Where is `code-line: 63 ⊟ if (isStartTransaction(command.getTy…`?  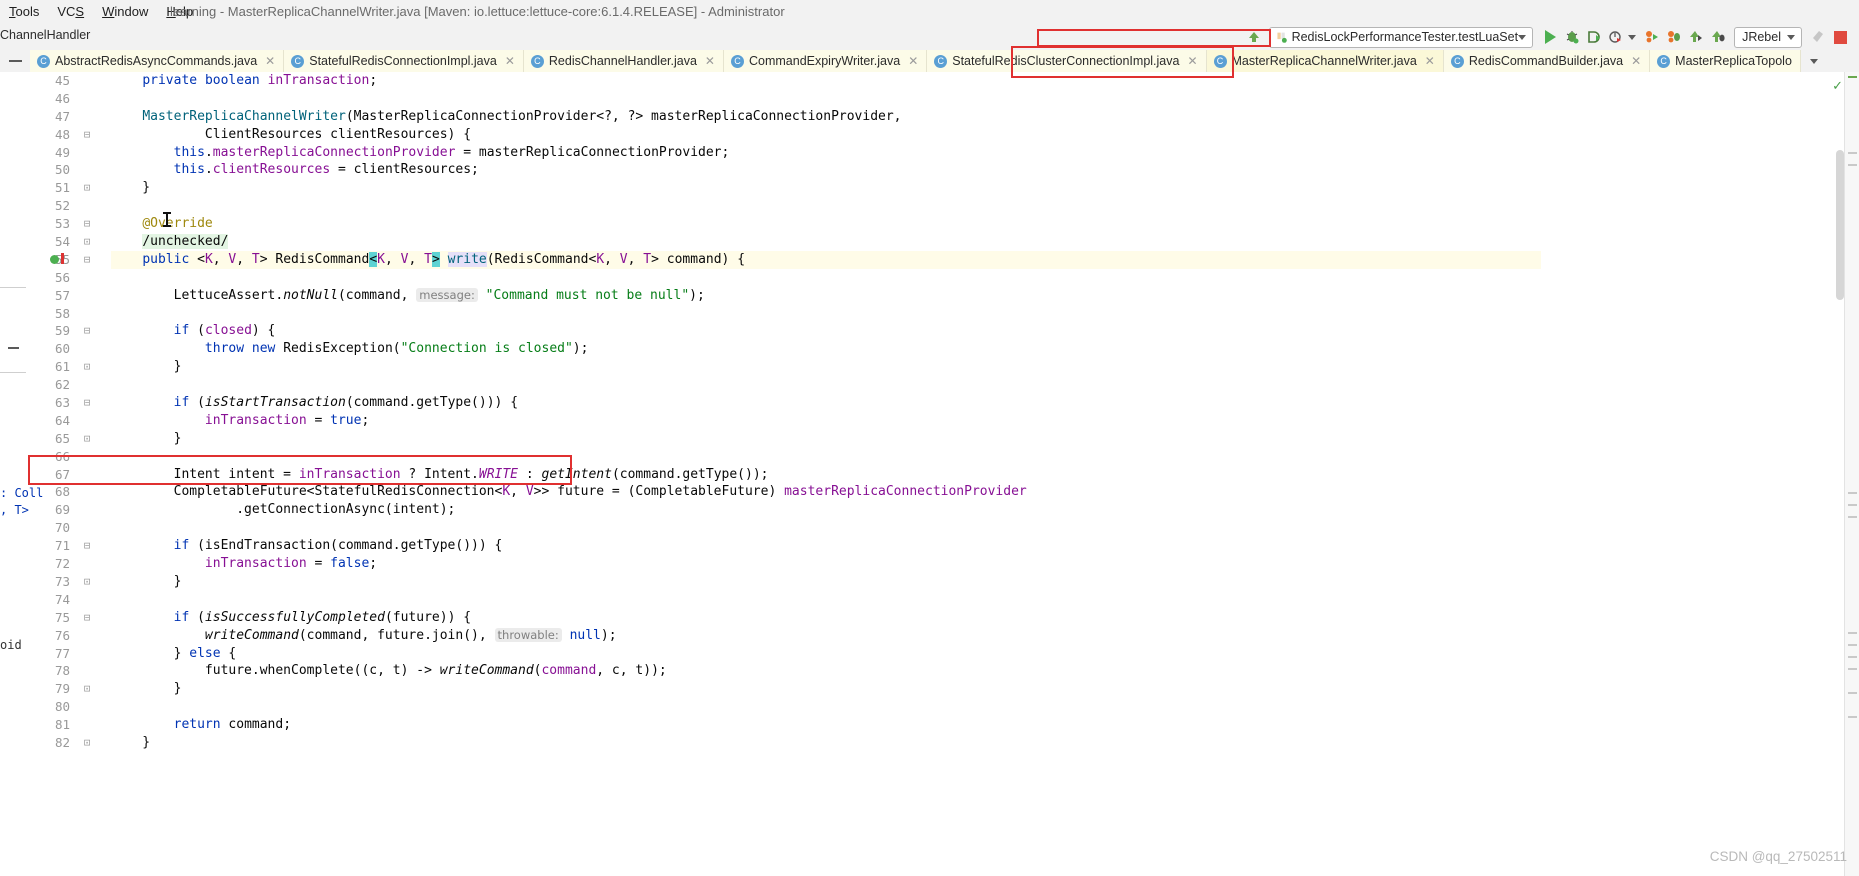
code-line: 63 ⊟ if (isStartTransaction(command.getTy… is located at coordinates (798, 403).